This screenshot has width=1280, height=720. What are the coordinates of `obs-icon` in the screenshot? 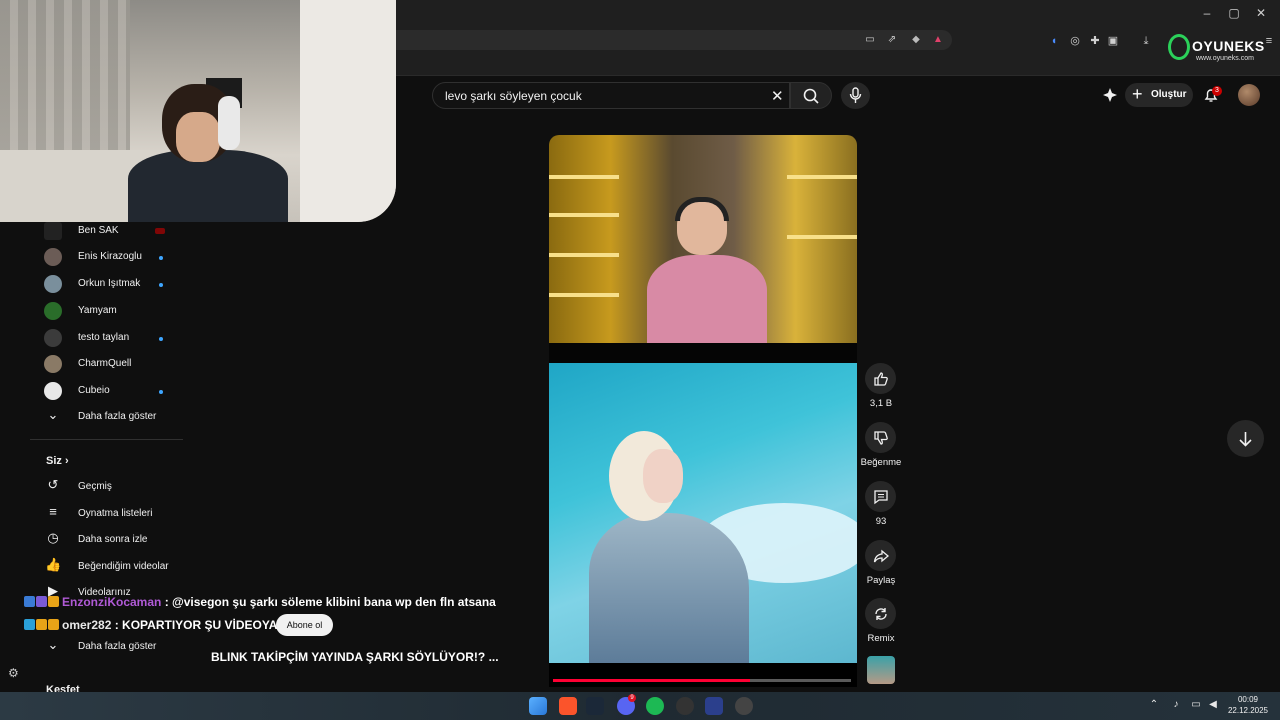 It's located at (685, 706).